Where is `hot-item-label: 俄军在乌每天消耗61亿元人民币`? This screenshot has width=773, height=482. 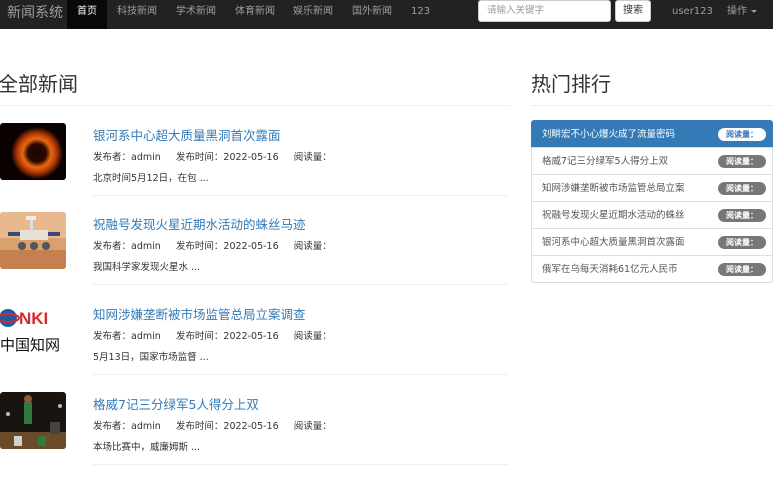 hot-item-label: 俄军在乌每天消耗61亿元人民币 is located at coordinates (610, 269).